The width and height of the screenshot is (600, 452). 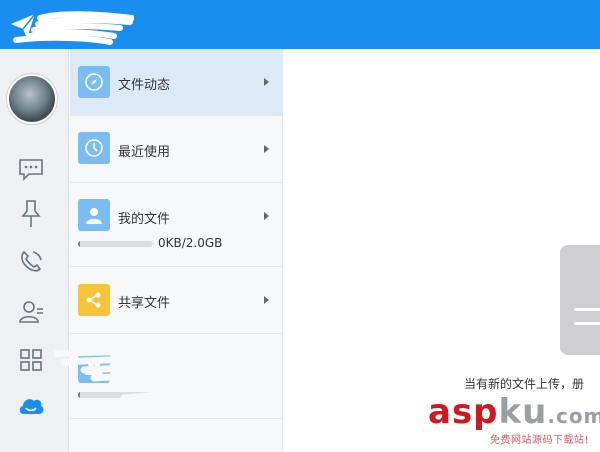 I want to click on avatar, so click(x=32, y=99).